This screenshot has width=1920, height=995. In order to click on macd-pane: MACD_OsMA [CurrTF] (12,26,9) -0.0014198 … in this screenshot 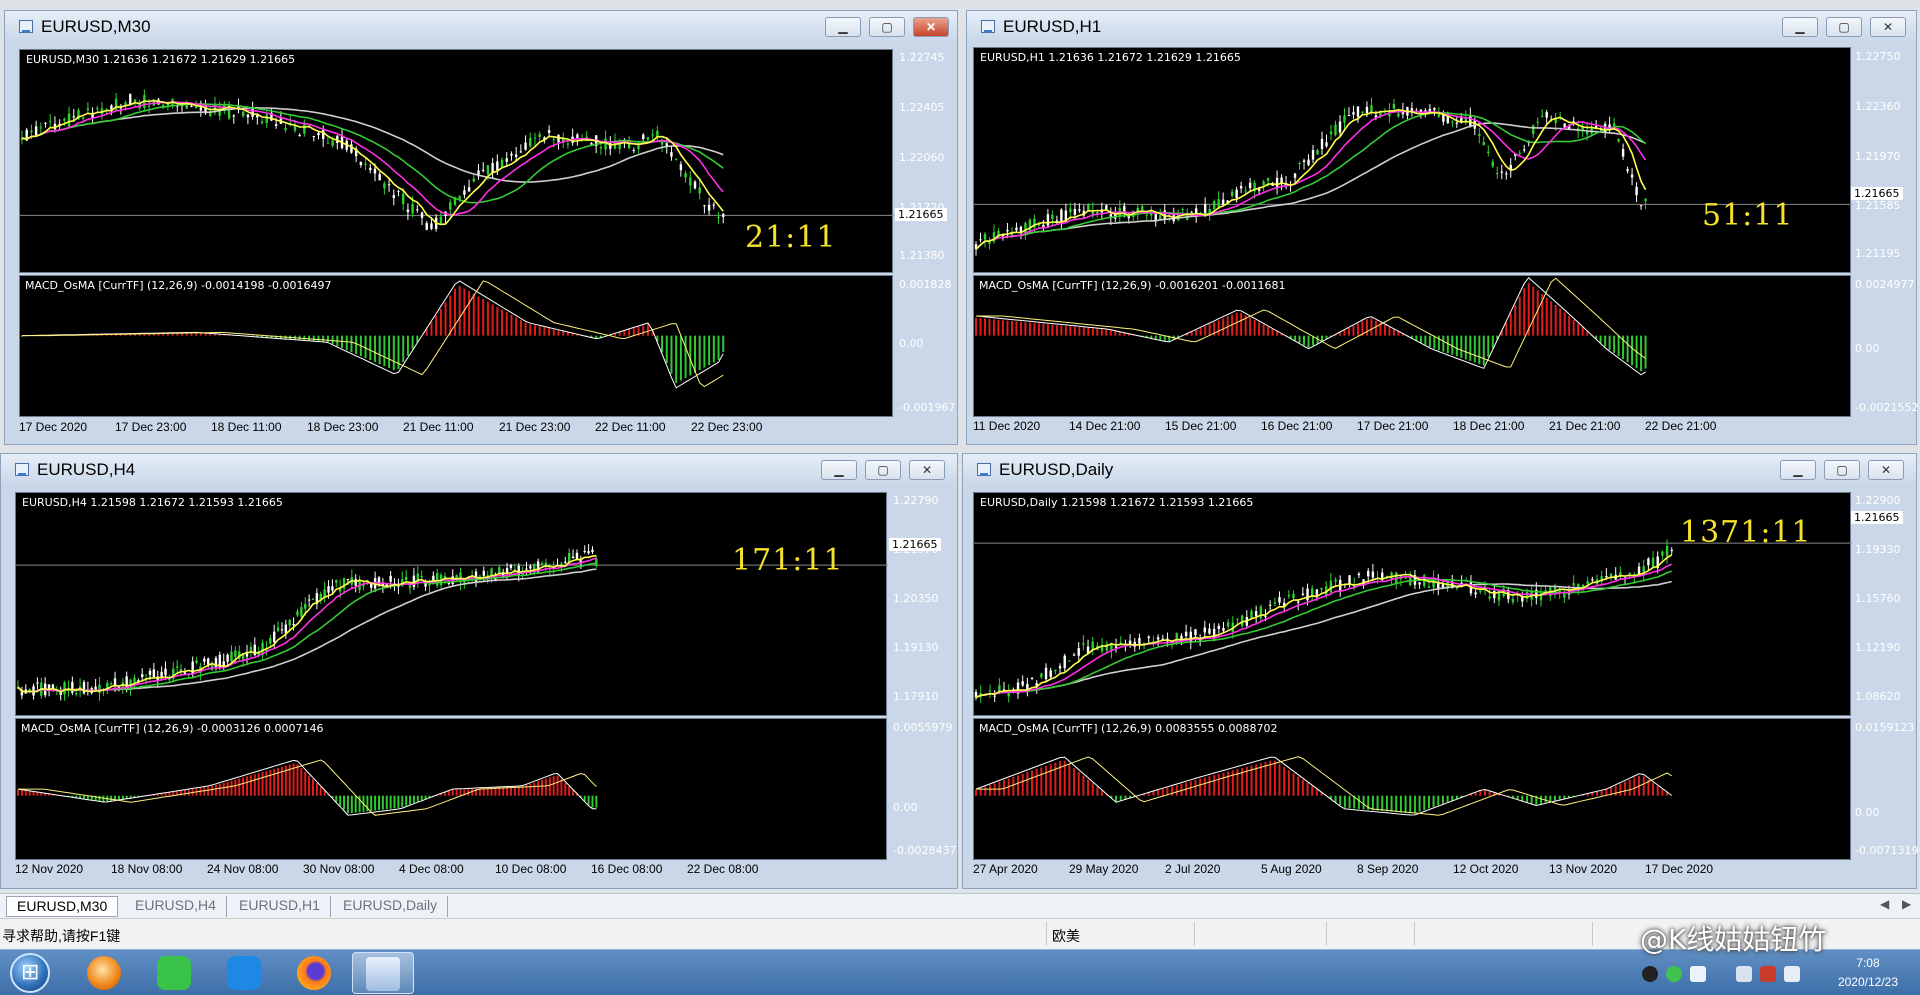, I will do `click(456, 346)`.